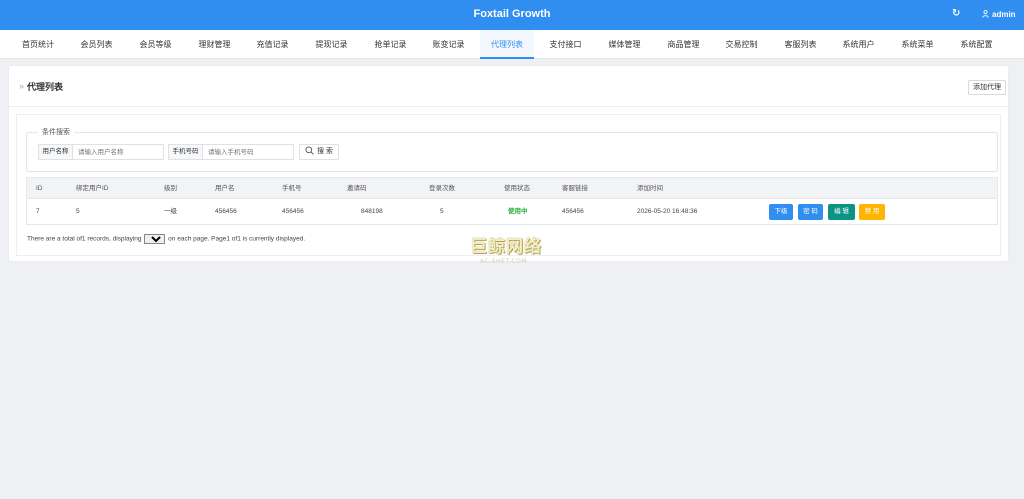 This screenshot has height=499, width=1024. Describe the element at coordinates (155, 44) in the screenshot. I see `nav-tab-member-level: 会员等级` at that location.